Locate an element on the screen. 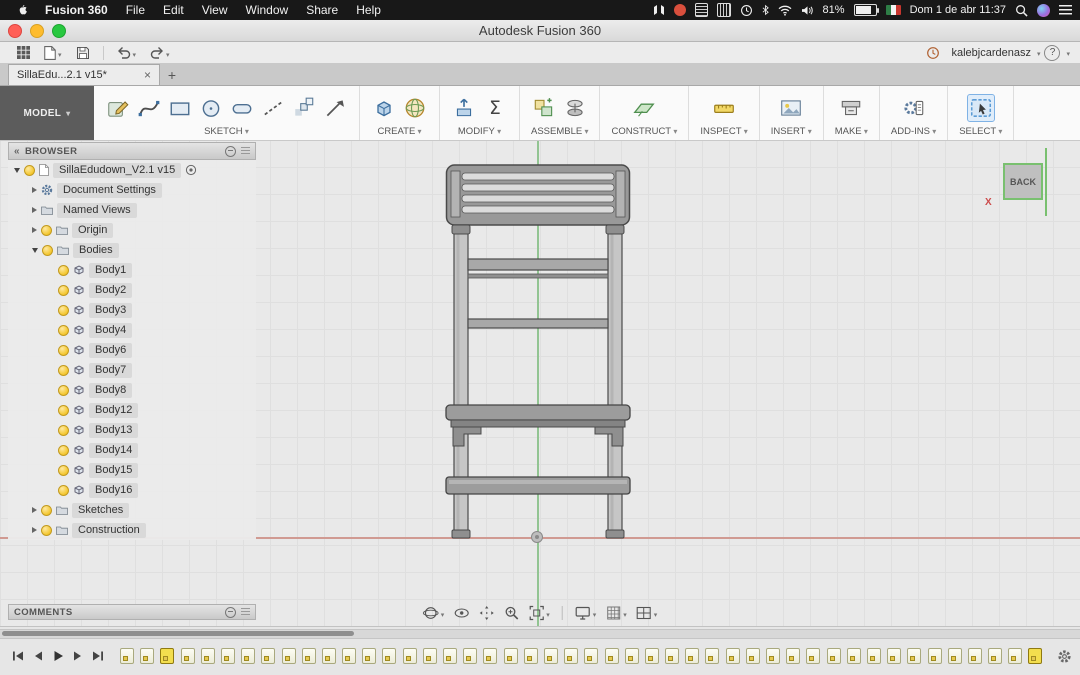  browser-item-body4: Body4 is located at coordinates (111, 330).